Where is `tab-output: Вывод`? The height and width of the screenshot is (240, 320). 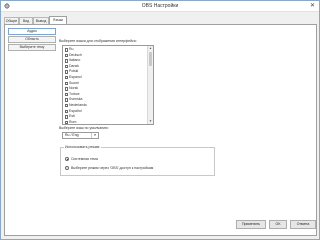
tab-output: Вывод is located at coordinates (41, 20).